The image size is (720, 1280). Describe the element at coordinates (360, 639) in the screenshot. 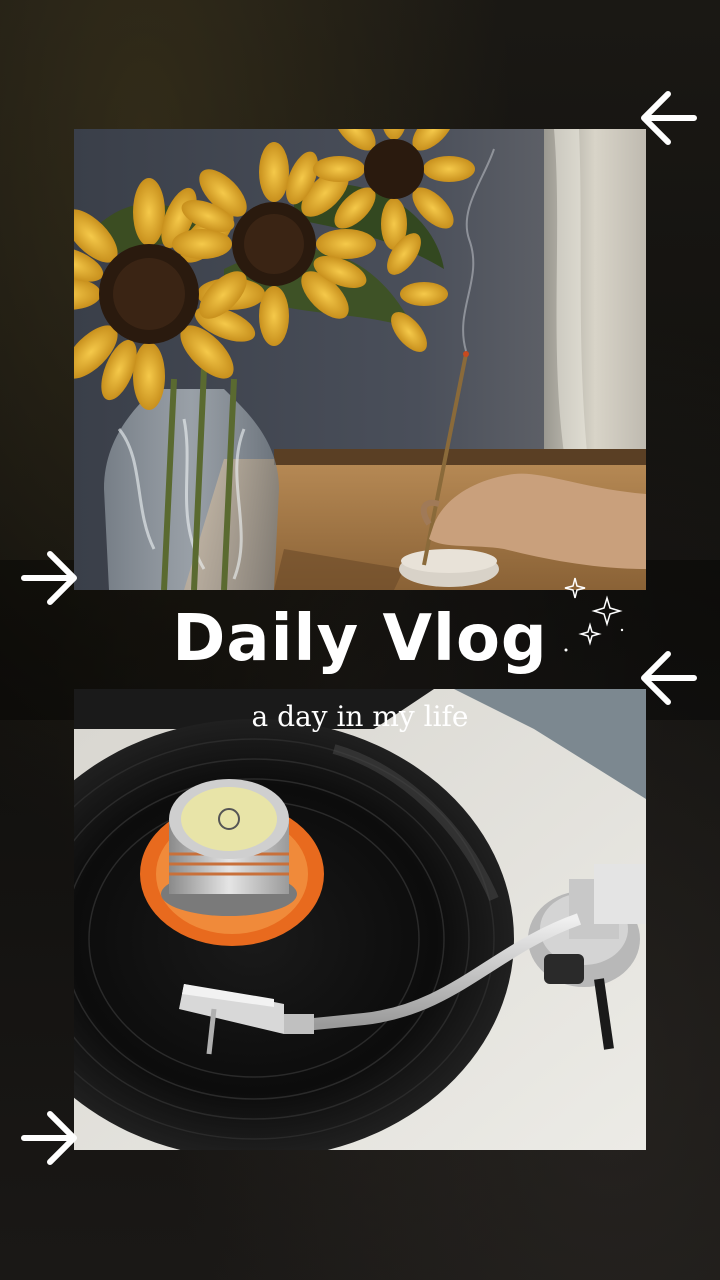

I see `vlog-title: Daily Vlog` at that location.